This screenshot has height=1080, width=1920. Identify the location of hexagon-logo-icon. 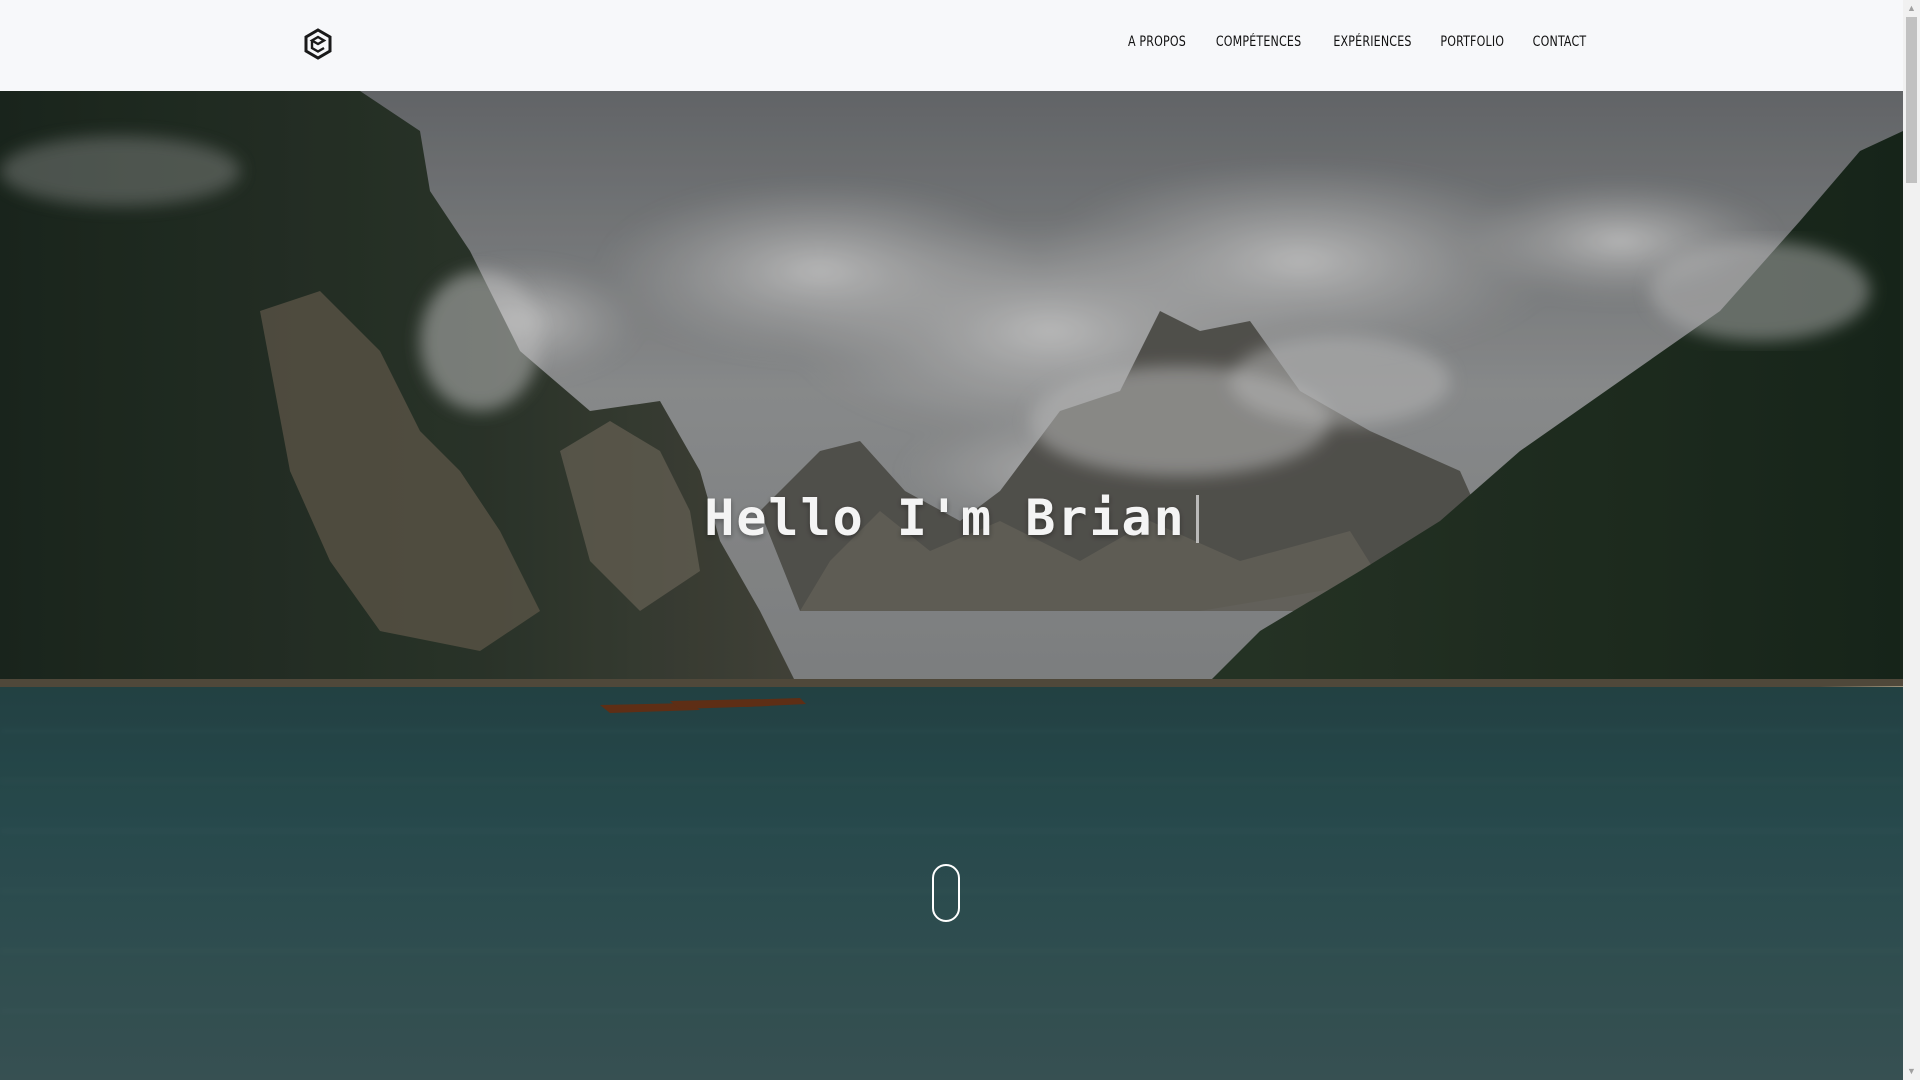
(318, 44).